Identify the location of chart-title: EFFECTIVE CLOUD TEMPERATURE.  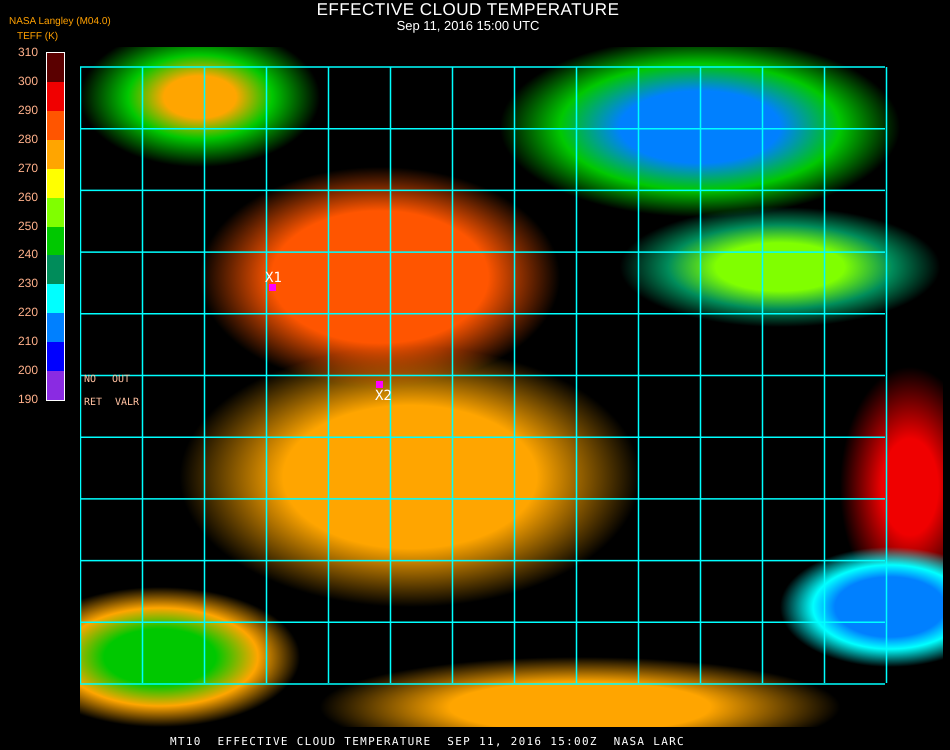
(468, 9).